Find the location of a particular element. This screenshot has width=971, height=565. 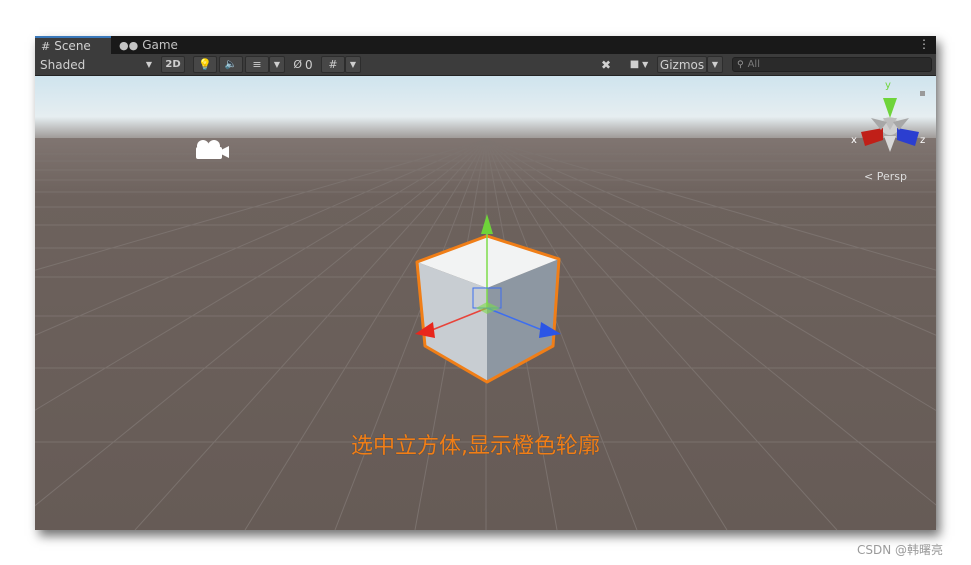

search-icon: ⚲ is located at coordinates (740, 64).